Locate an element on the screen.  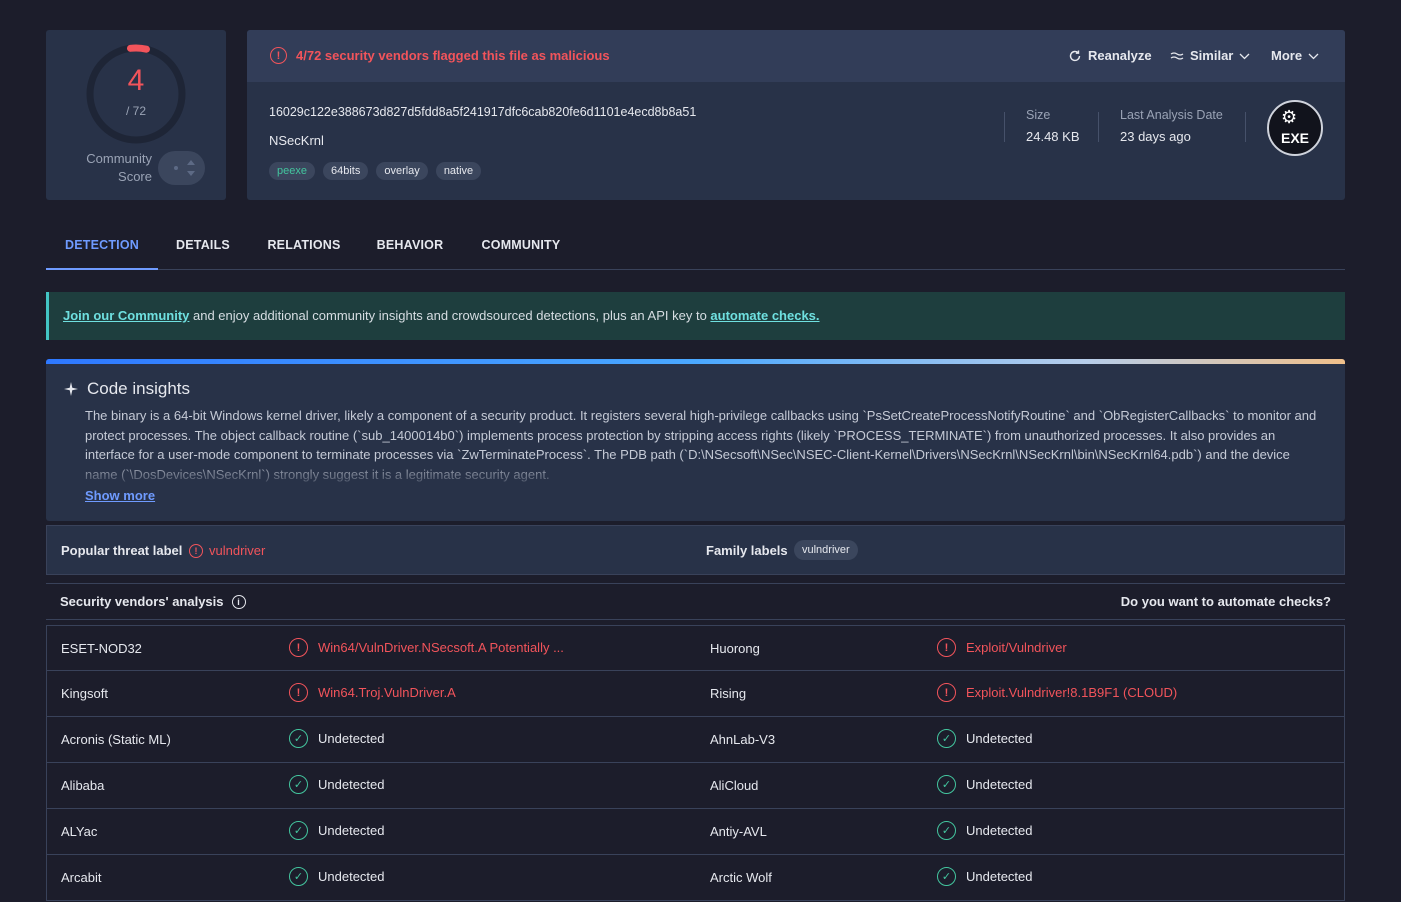
vendor-row: ALYac ✓ Undetected Antiy-AVL ✓ Undetected is located at coordinates (695, 832).